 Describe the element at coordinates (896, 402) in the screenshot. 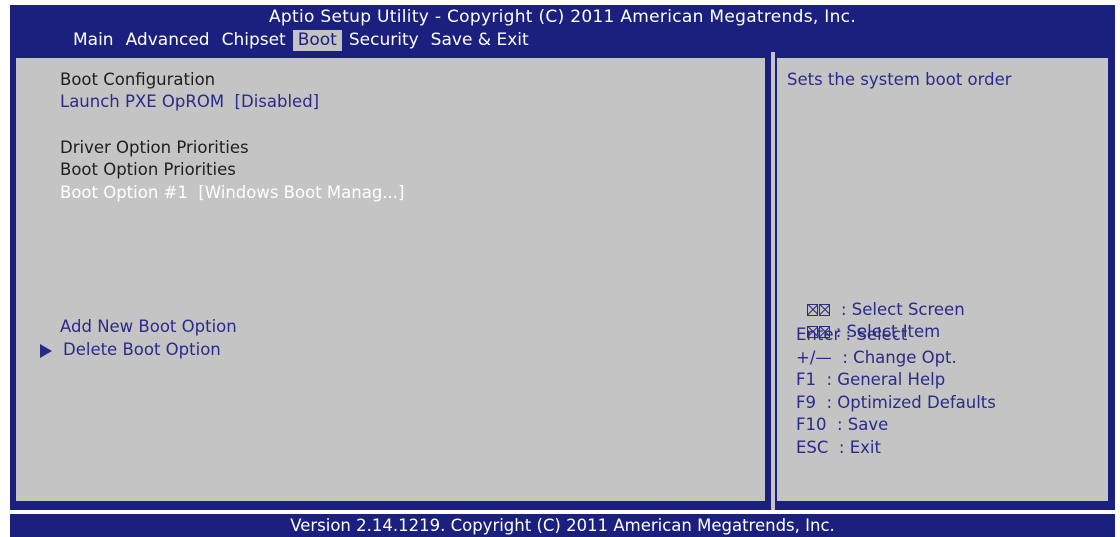

I see `help-f9: F9 : Optimized Defaults` at that location.